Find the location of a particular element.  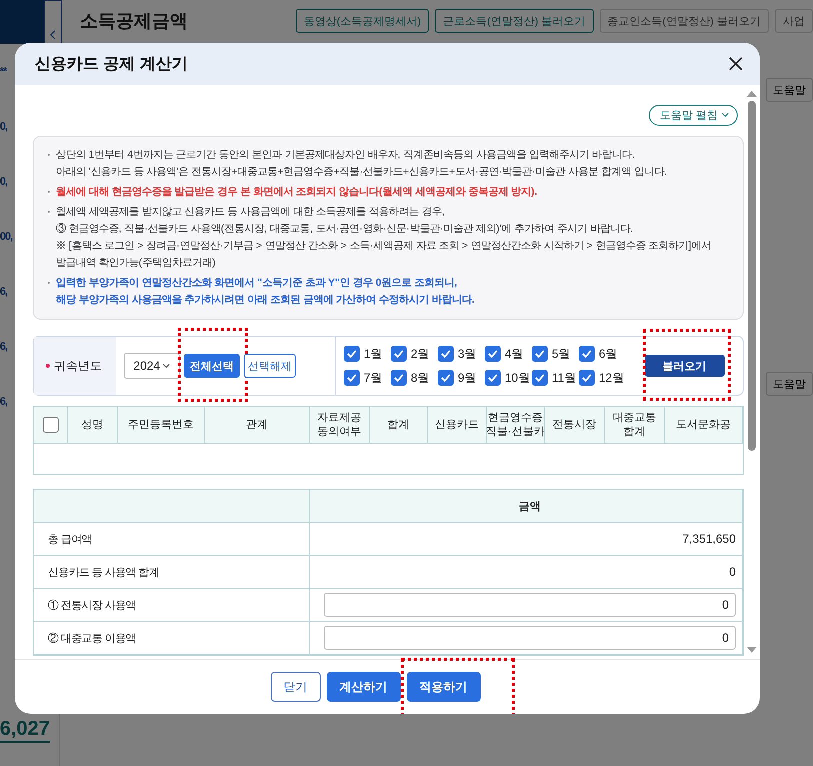

total-value: 6,027 is located at coordinates (25, 730).